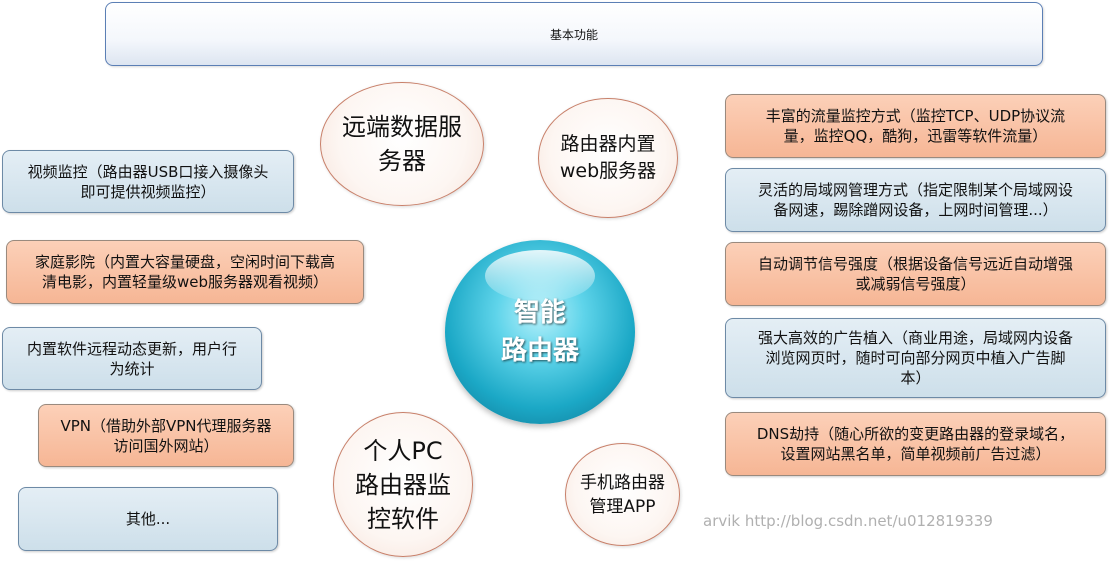 This screenshot has width=1114, height=563. I want to click on header-title: 基本功能, so click(573, 34).